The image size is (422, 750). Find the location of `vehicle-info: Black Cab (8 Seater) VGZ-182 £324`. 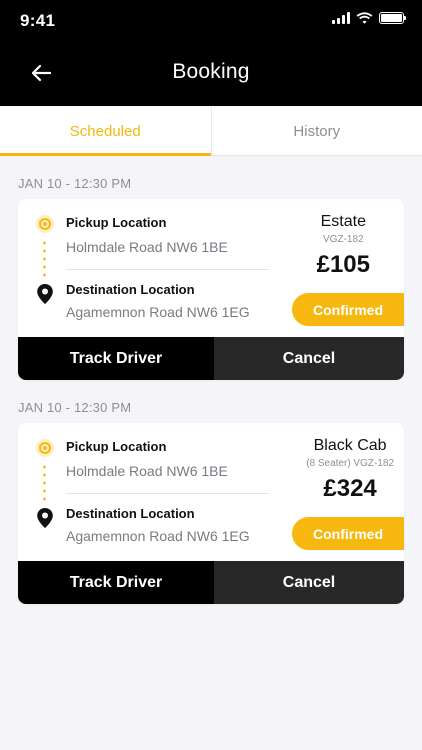

vehicle-info: Black Cab (8 Seater) VGZ-182 £324 is located at coordinates (350, 470).